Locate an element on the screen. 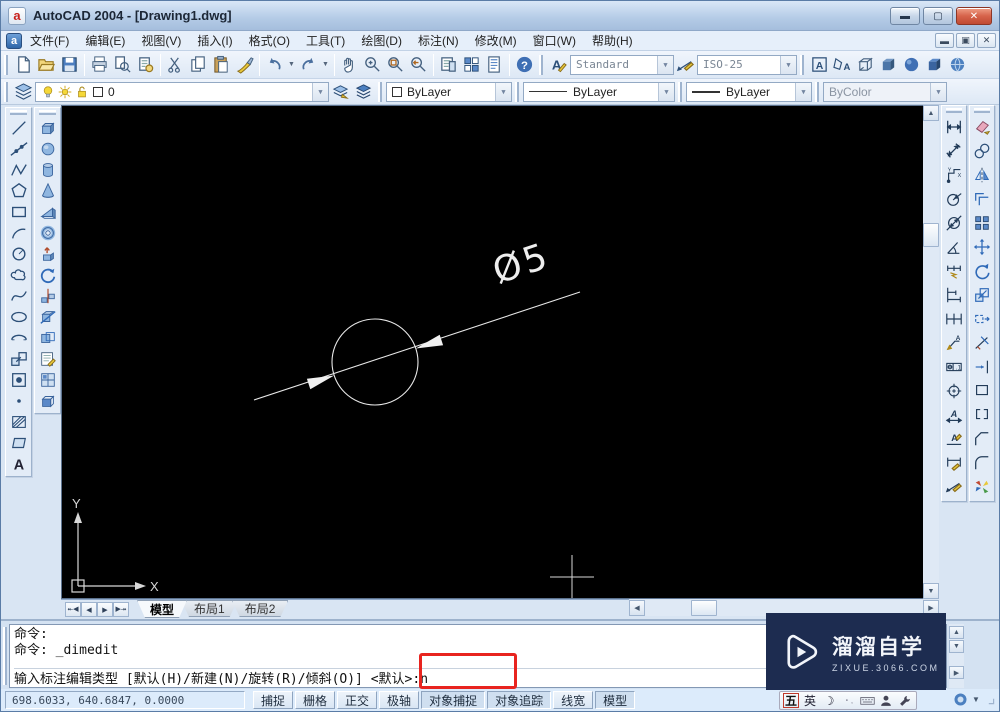  match-properties-button is located at coordinates (244, 64).